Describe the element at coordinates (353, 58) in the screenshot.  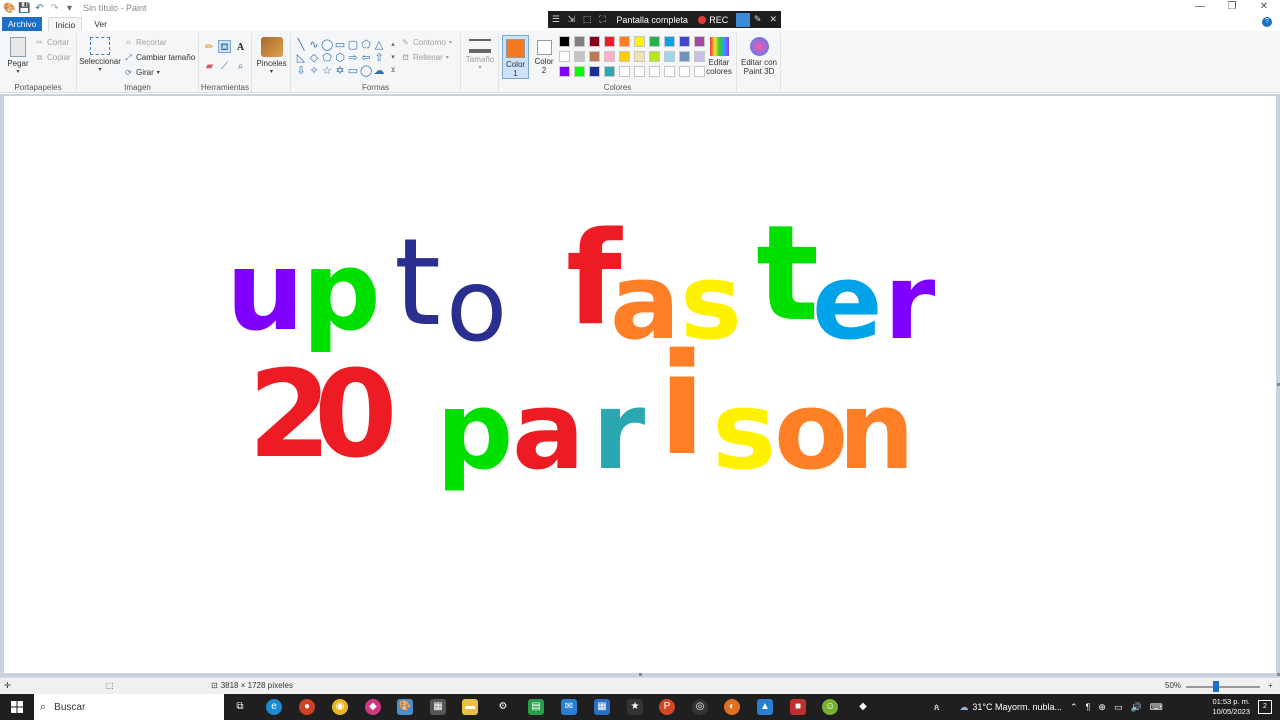
I see `shape-arrow-right-icon: ⇨` at that location.